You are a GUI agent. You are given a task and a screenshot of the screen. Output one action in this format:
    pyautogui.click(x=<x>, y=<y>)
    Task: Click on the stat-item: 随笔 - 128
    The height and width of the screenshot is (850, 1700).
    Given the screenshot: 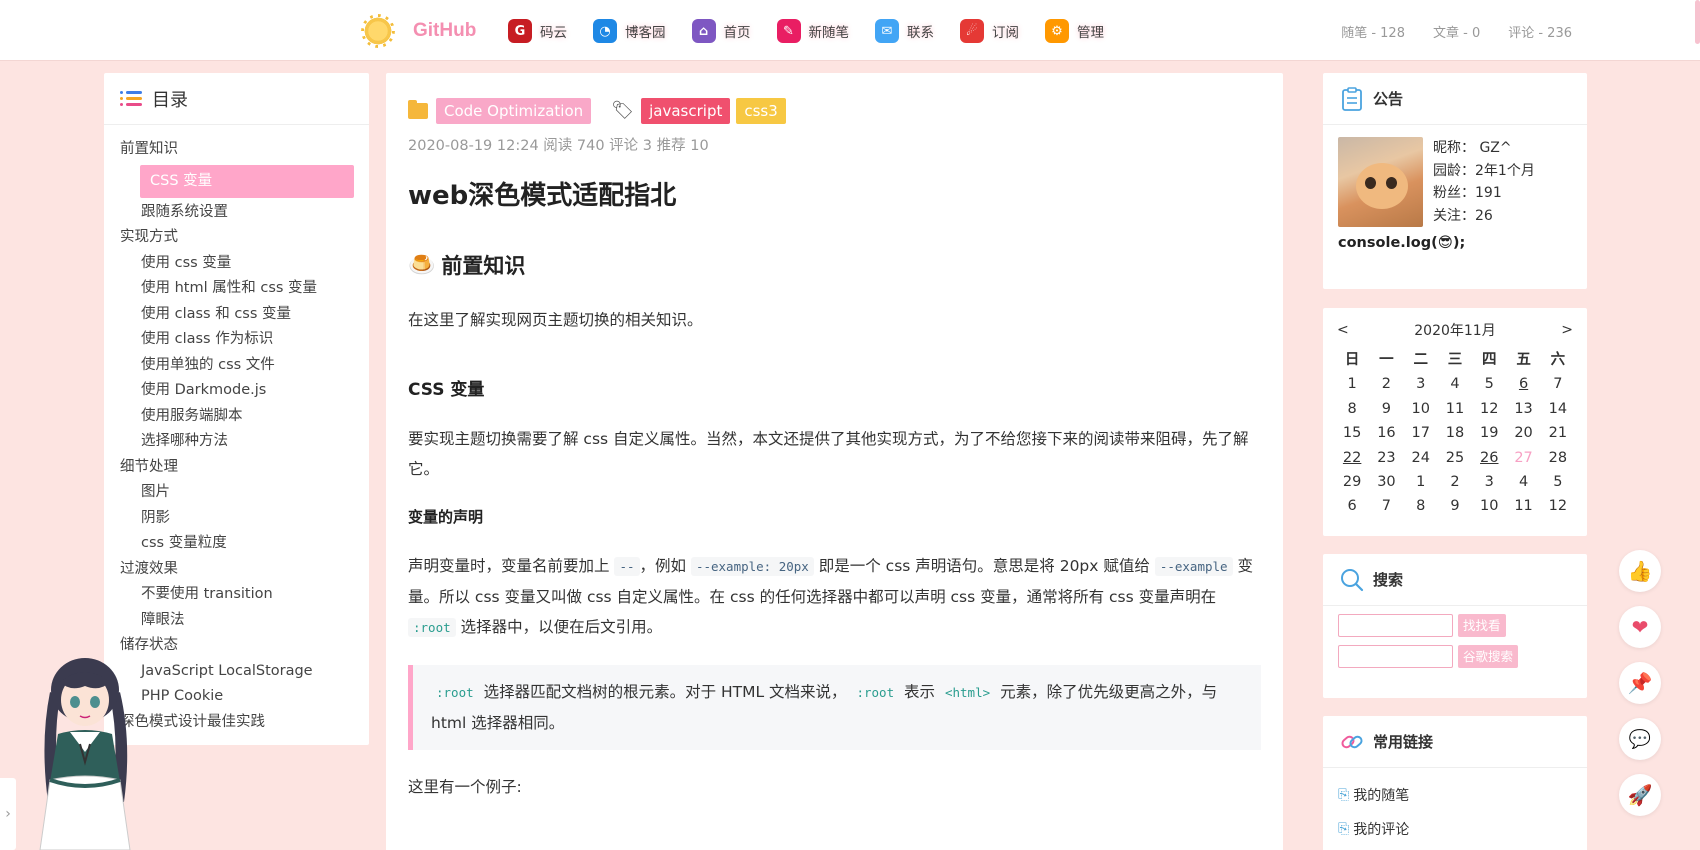 What is the action you would take?
    pyautogui.click(x=1373, y=33)
    